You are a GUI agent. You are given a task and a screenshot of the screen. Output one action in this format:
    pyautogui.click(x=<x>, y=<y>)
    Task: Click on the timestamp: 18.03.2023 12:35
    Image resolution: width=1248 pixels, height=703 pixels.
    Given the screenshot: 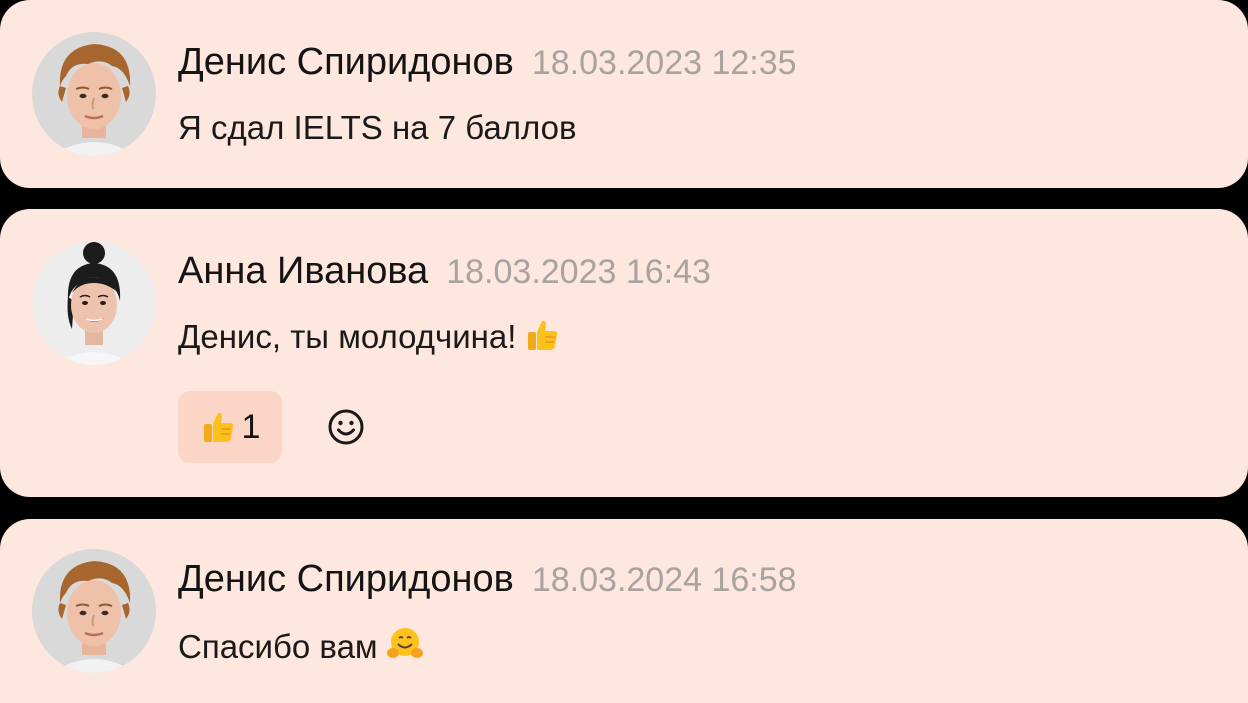 What is the action you would take?
    pyautogui.click(x=664, y=63)
    